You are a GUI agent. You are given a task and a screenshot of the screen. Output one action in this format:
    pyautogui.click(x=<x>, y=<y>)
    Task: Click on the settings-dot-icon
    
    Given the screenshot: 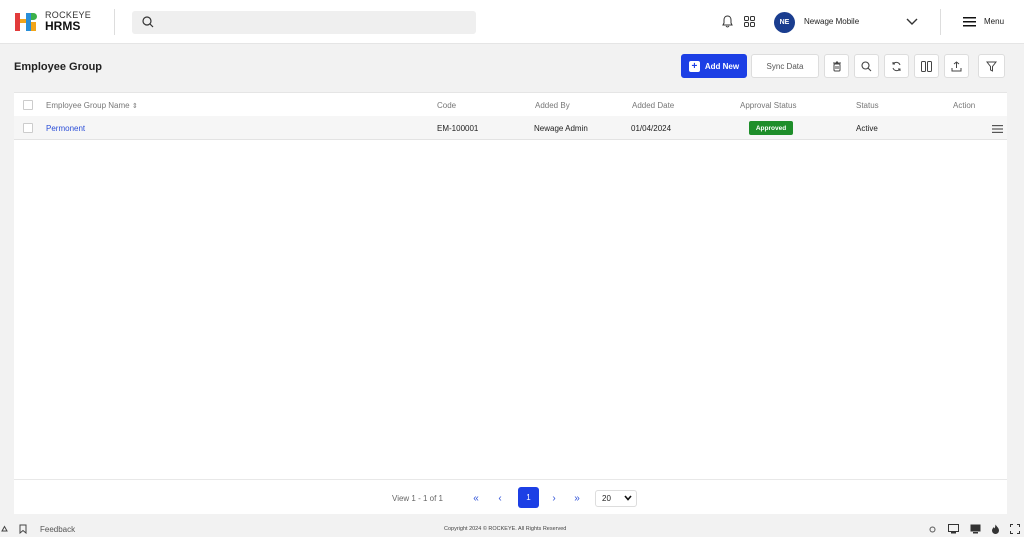 What is the action you would take?
    pyautogui.click(x=932, y=529)
    